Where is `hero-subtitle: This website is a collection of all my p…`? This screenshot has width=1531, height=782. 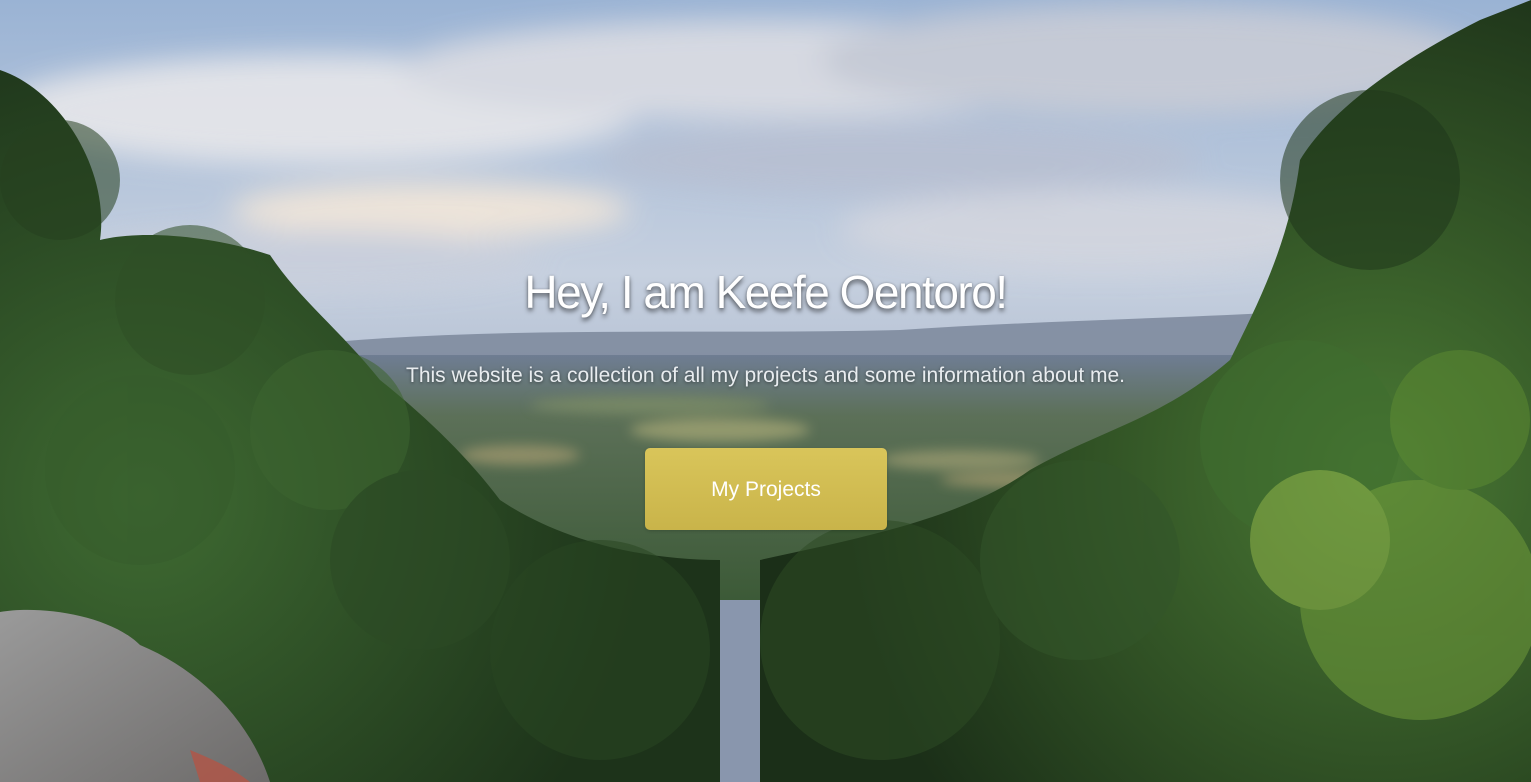 hero-subtitle: This website is a collection of all my p… is located at coordinates (765, 375).